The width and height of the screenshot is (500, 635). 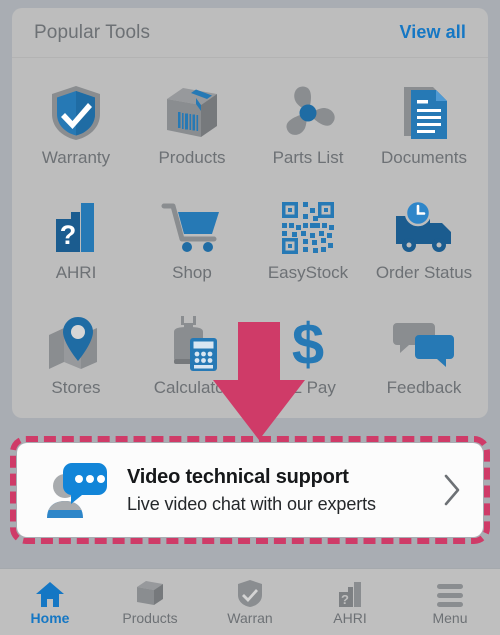 I want to click on nav-item-label: Home, so click(x=50, y=618).